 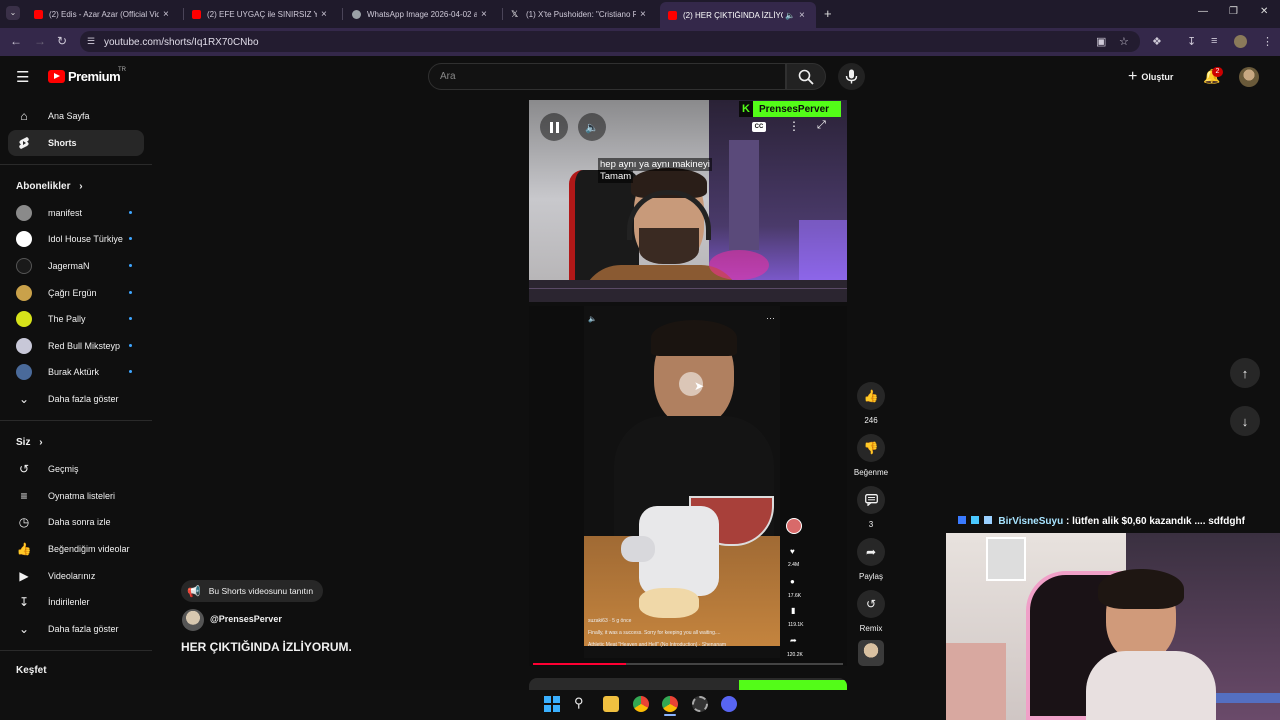 I want to click on app-icon, so click(x=700, y=704).